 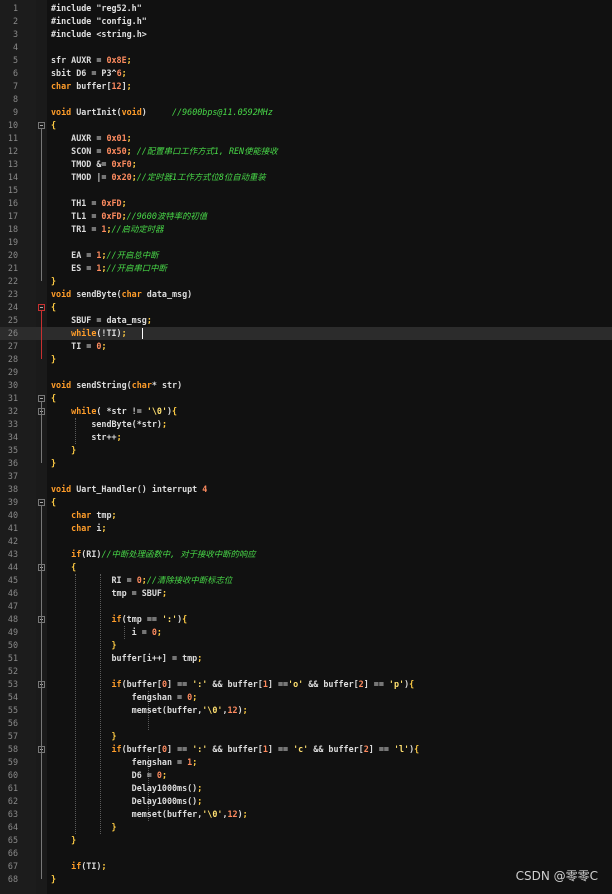 I want to click on code-line: 13 TMOD &= 0xF0;, so click(x=306, y=164).